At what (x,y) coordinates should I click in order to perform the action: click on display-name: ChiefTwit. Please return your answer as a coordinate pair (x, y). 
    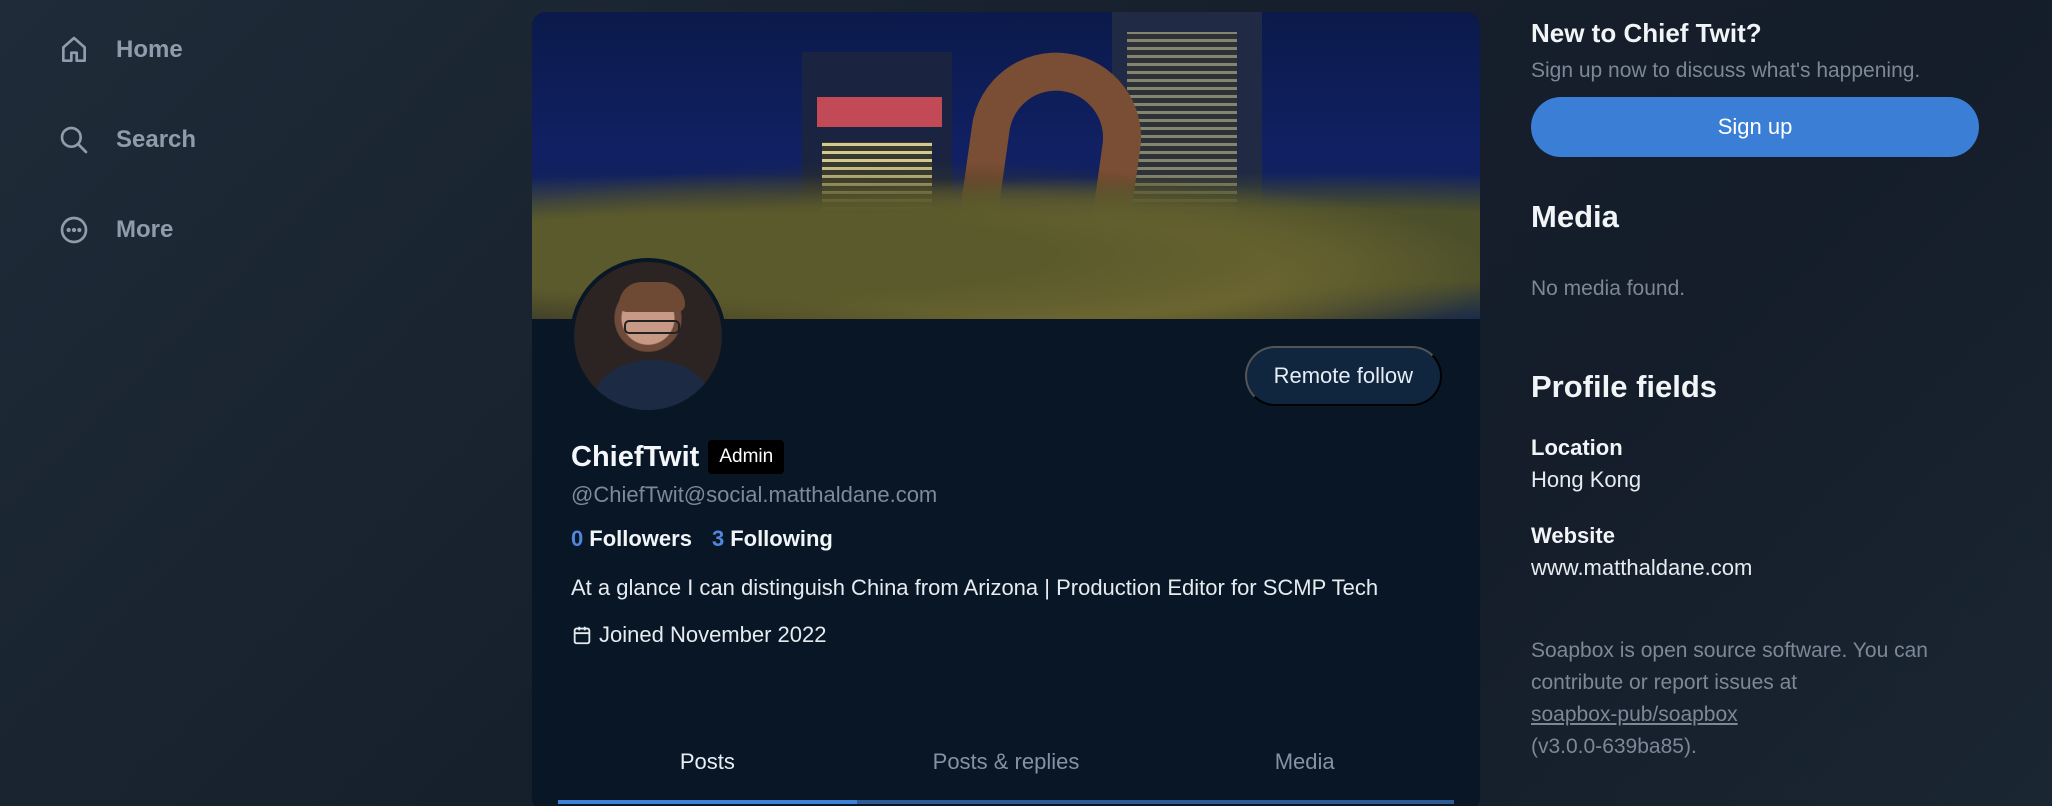
    Looking at the image, I should click on (635, 456).